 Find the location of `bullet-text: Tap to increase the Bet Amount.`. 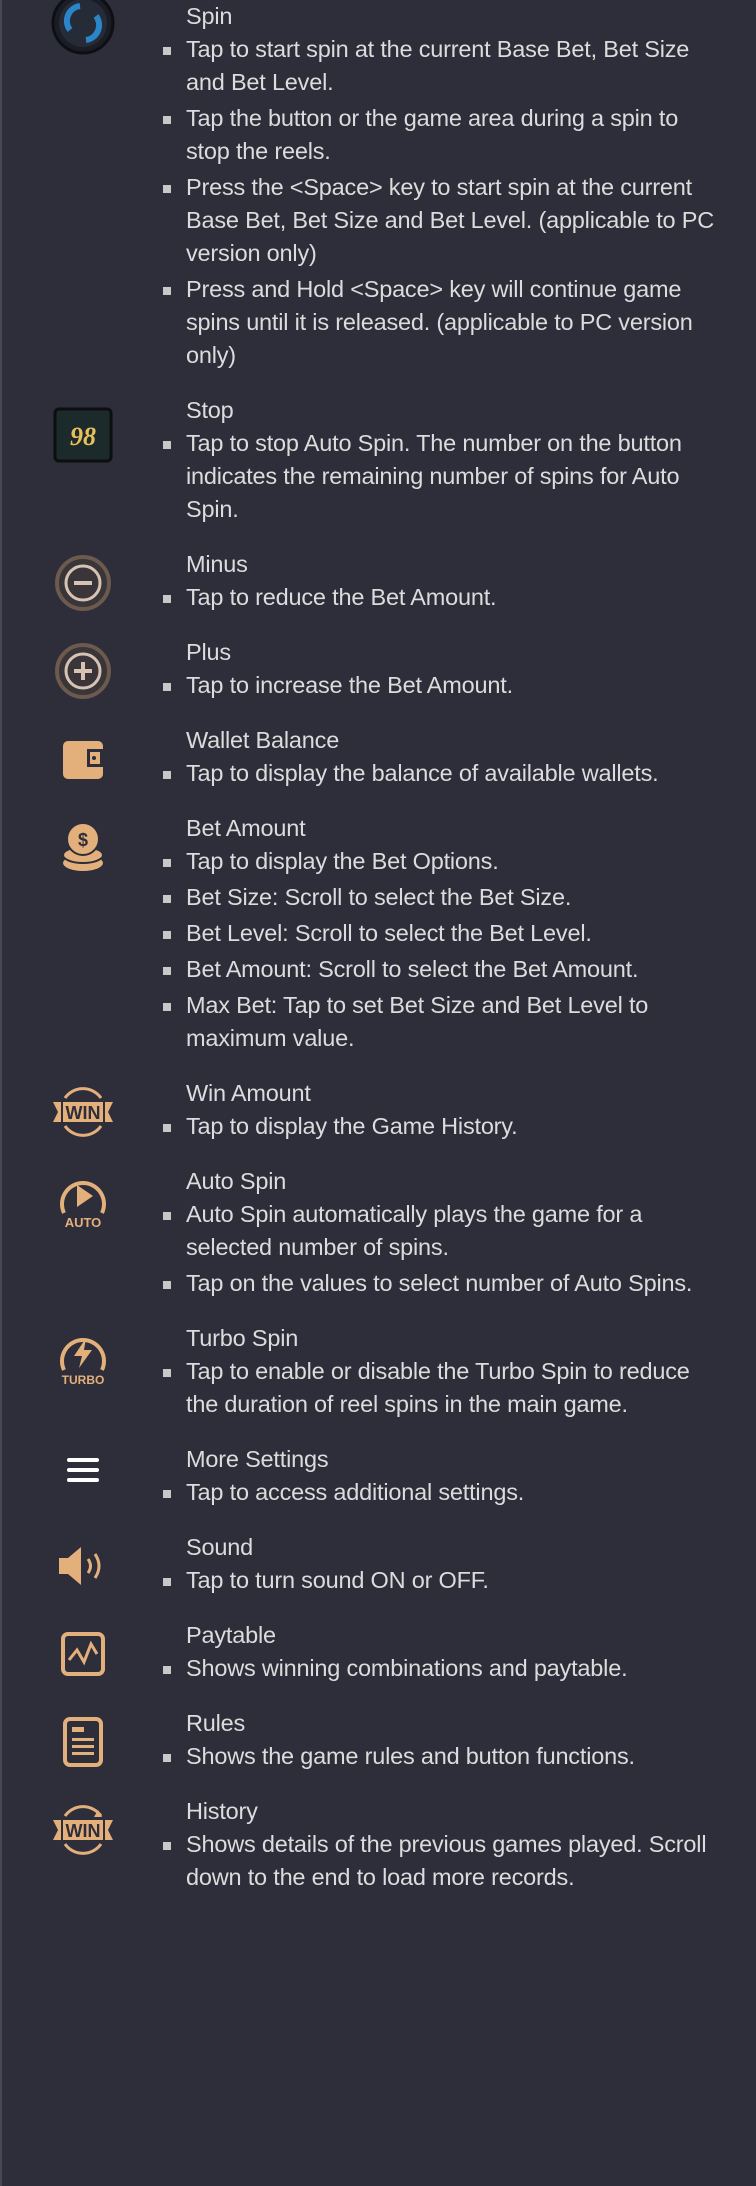

bullet-text: Tap to increase the Bet Amount. is located at coordinates (444, 685).